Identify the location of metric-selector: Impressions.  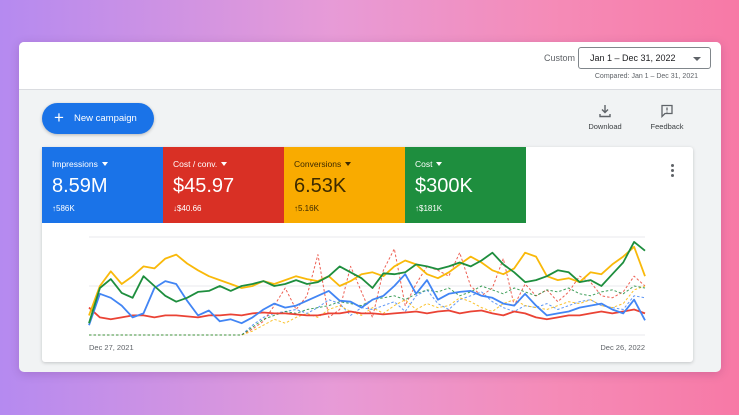
(80, 164).